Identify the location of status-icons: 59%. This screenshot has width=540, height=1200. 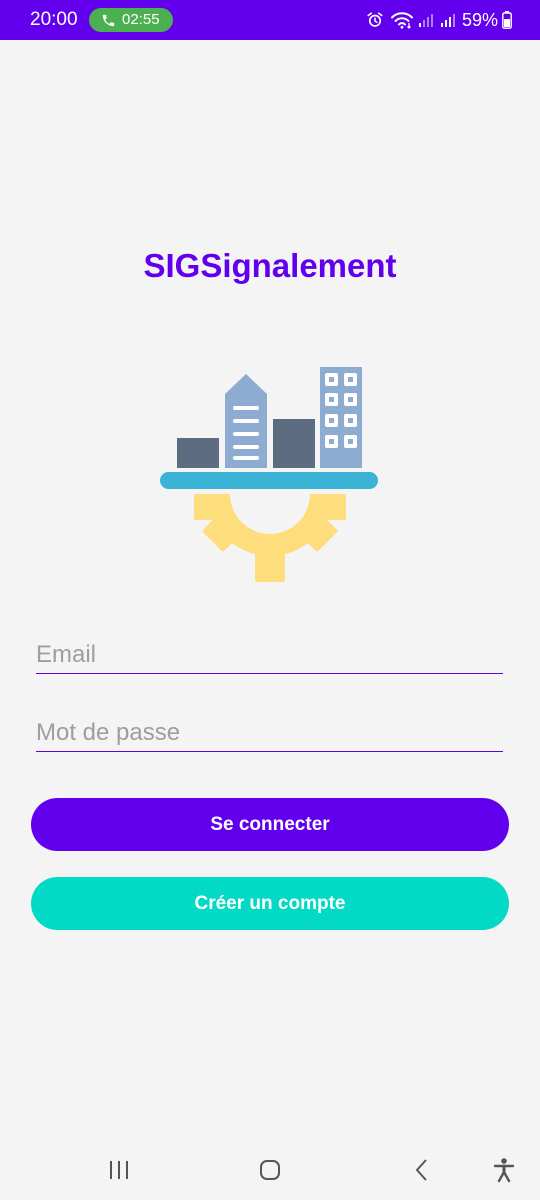
(439, 20).